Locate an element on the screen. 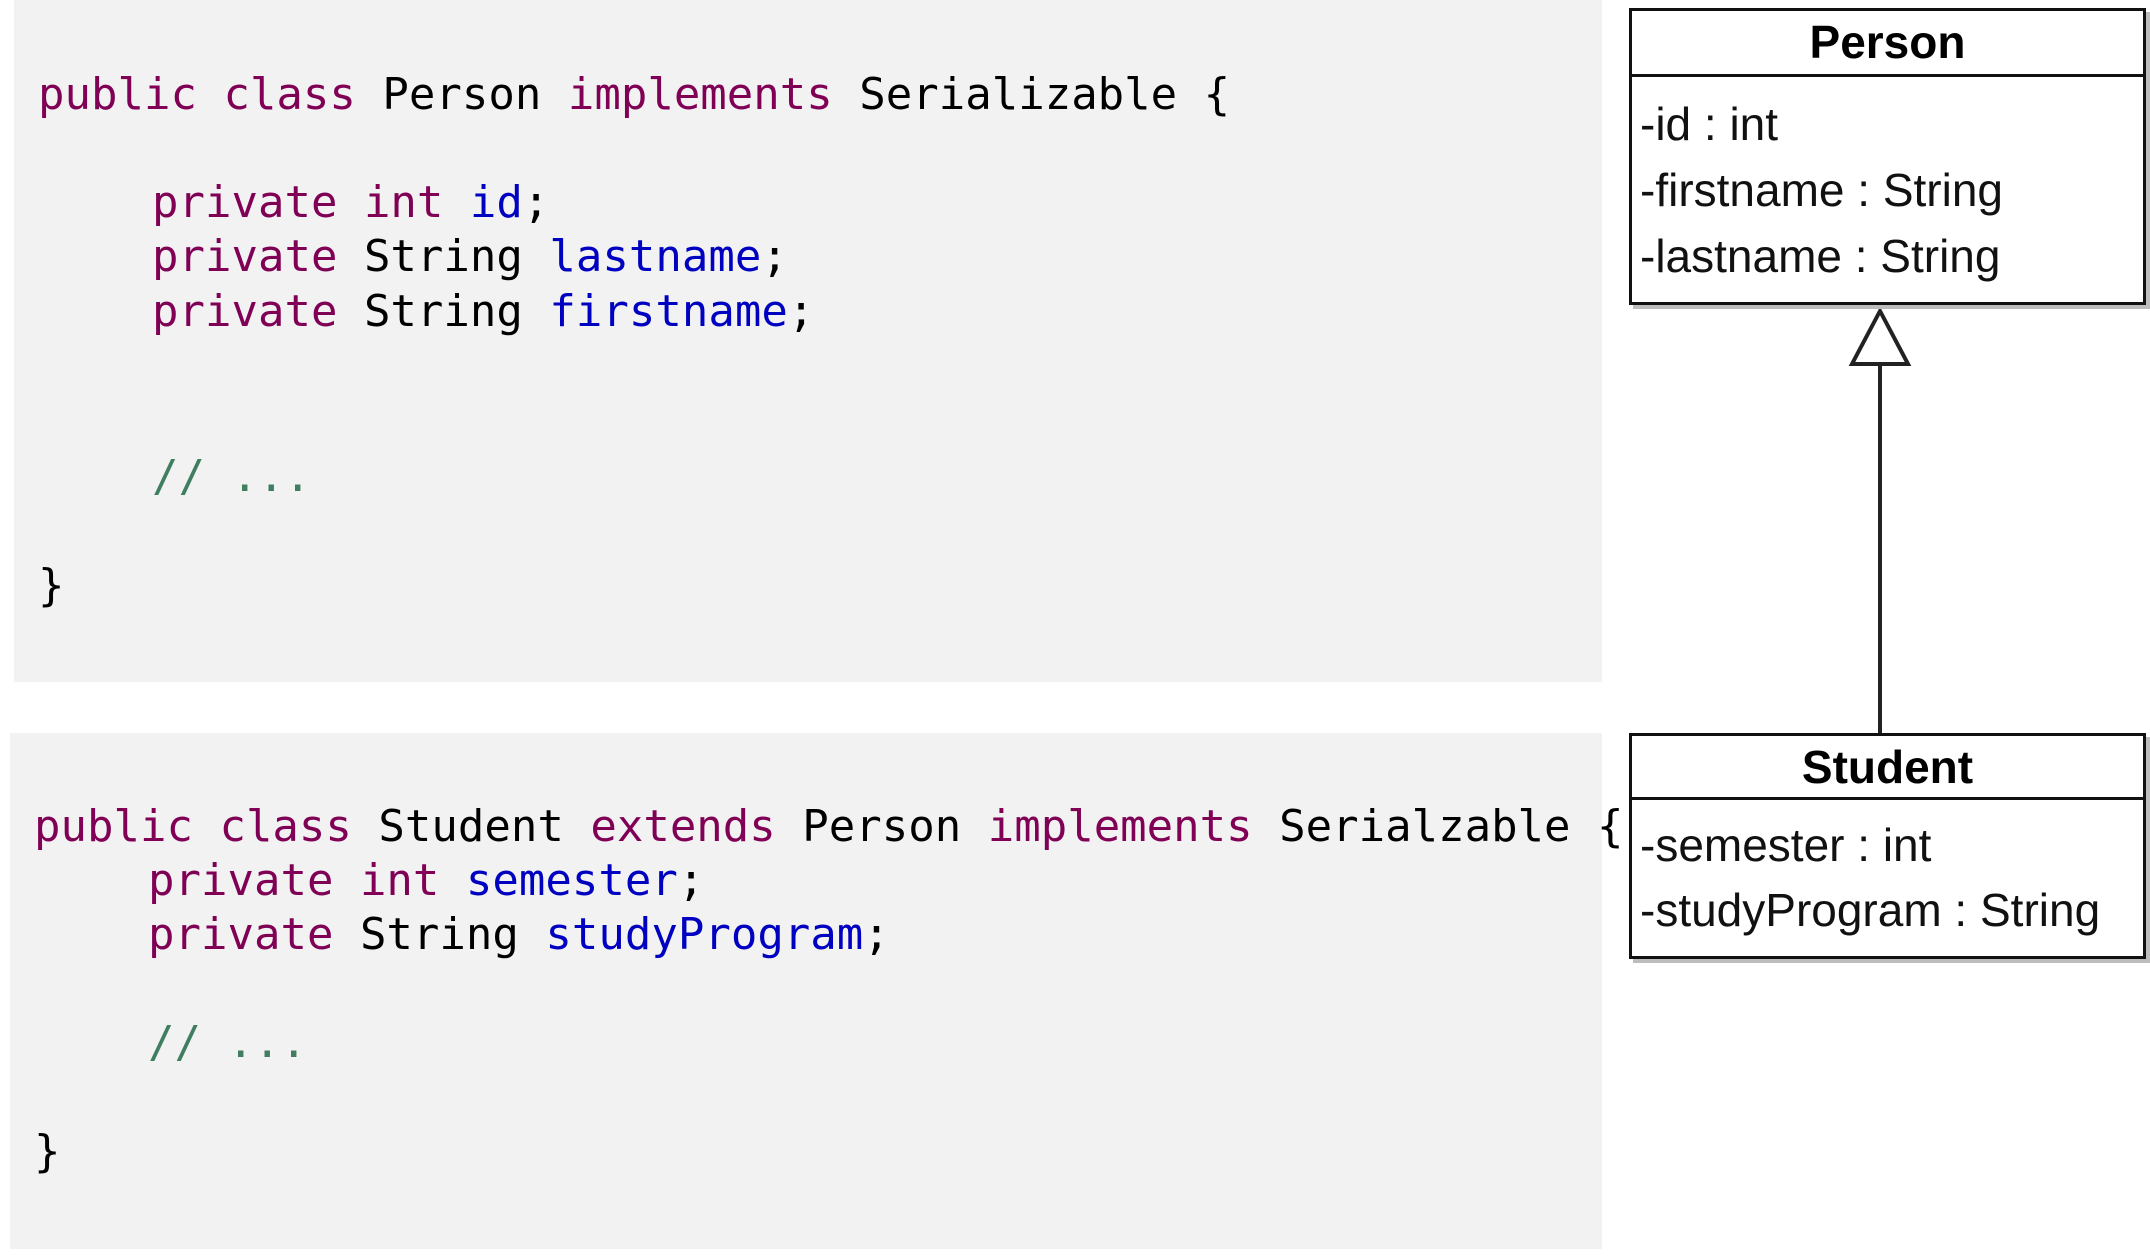 The width and height of the screenshot is (2150, 1258). uml-class-title: Student is located at coordinates (1887, 768).